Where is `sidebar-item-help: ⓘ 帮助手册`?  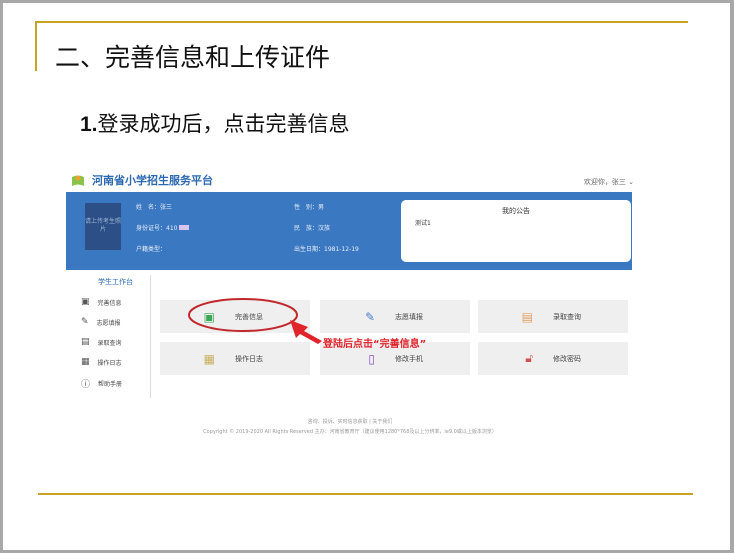 sidebar-item-help: ⓘ 帮助手册 is located at coordinates (101, 383).